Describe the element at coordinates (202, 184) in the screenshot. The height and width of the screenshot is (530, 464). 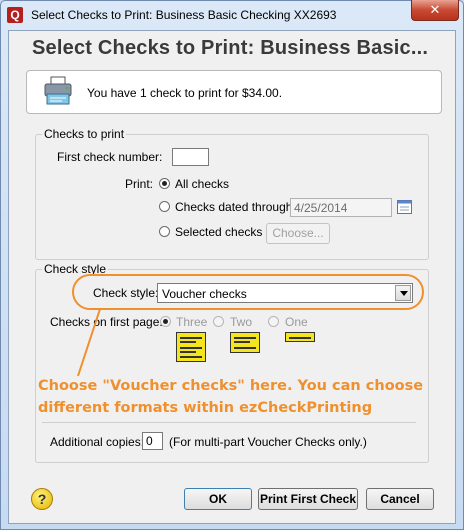
I see `all-checks-label: All checks` at that location.